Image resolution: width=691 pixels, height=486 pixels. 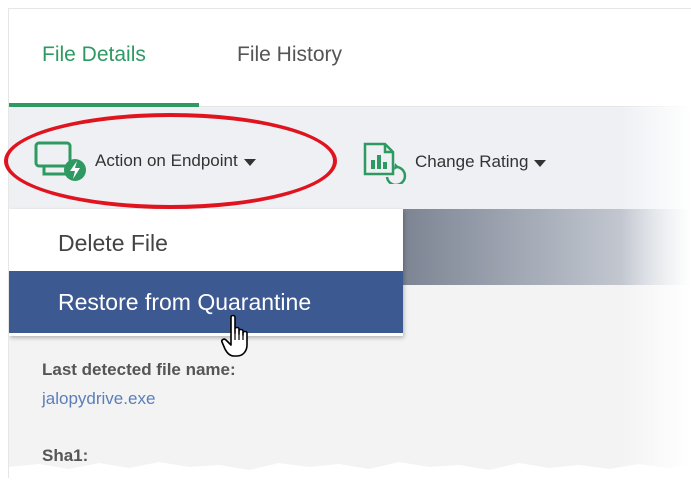 What do you see at coordinates (234, 335) in the screenshot?
I see `hand-pointer-icon` at bounding box center [234, 335].